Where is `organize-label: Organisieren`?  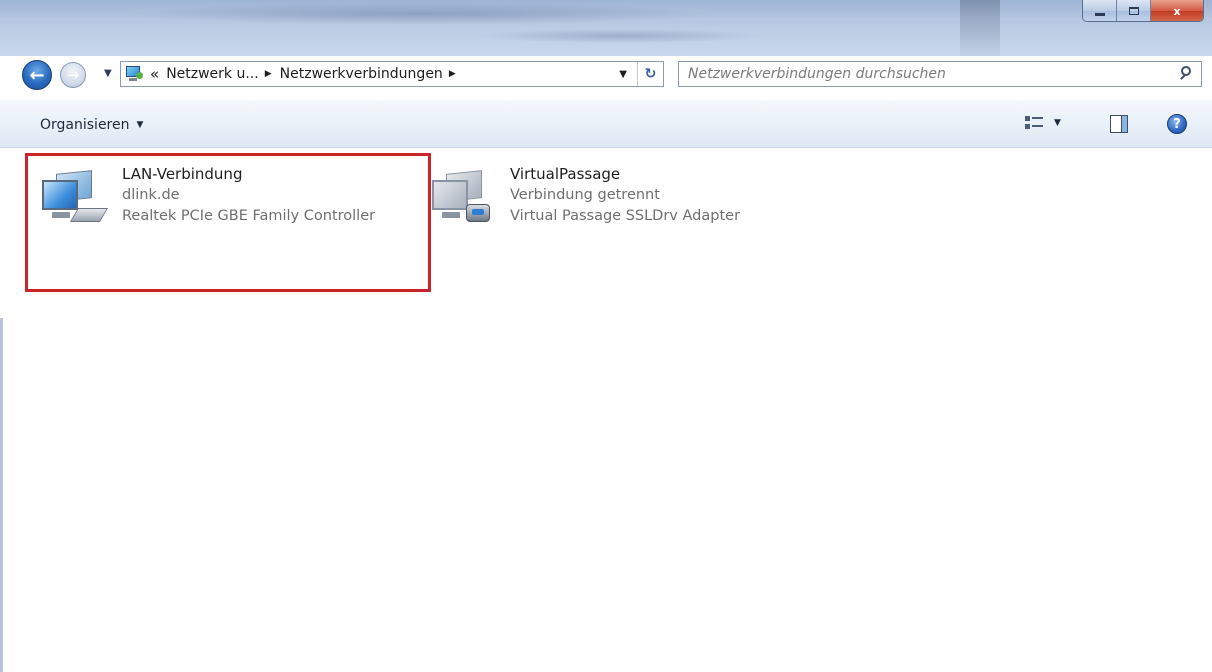
organize-label: Organisieren is located at coordinates (85, 125).